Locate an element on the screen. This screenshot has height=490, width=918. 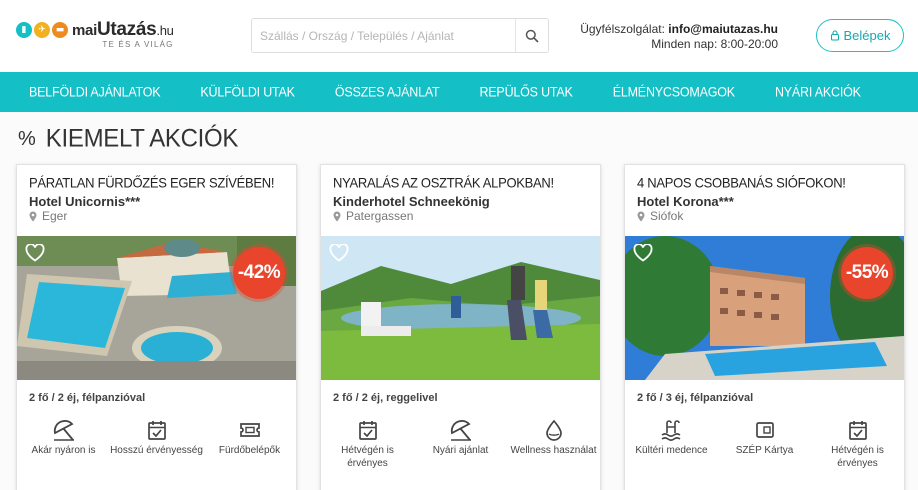
section-title: KIEMELT AKCIÓK is located at coordinates (142, 138).